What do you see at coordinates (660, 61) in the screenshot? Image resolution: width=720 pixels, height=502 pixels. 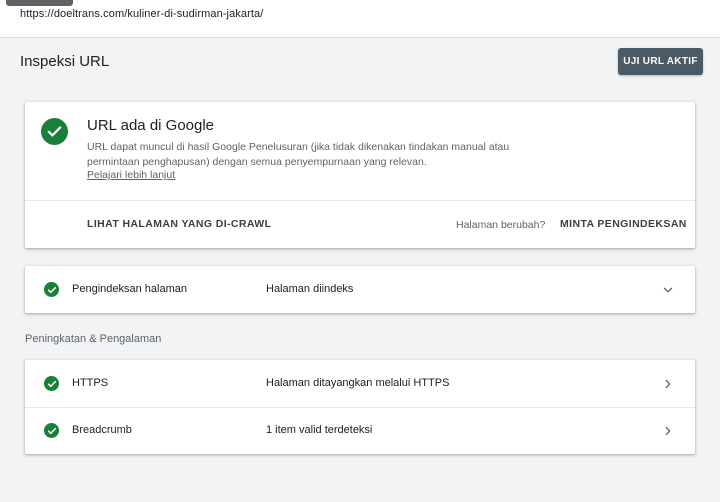 I see `test-live-url-button: UJI URL AKTIF` at bounding box center [660, 61].